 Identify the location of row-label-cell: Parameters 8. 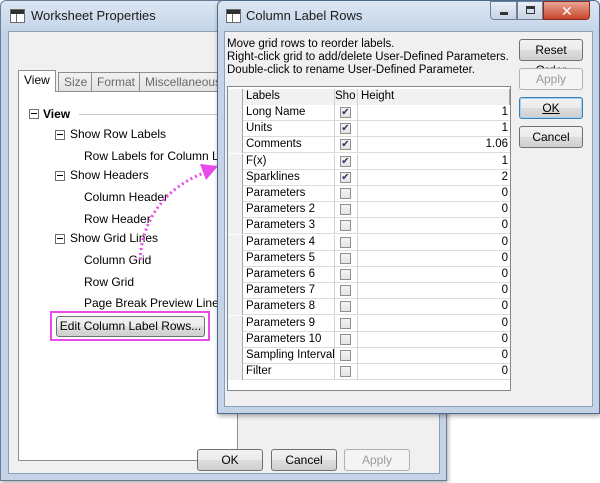
(289, 307).